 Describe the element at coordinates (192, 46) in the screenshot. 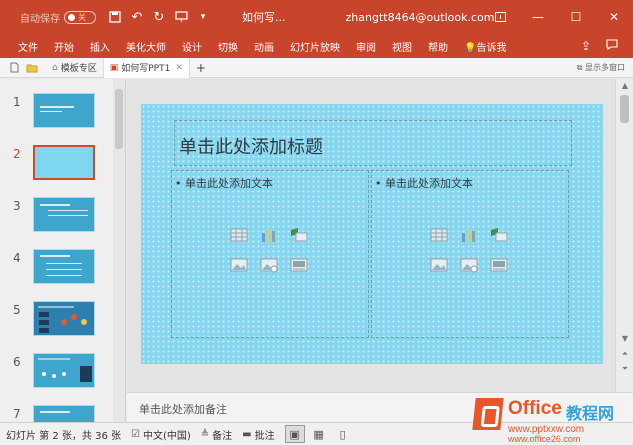

I see `tab-design: 设计` at that location.